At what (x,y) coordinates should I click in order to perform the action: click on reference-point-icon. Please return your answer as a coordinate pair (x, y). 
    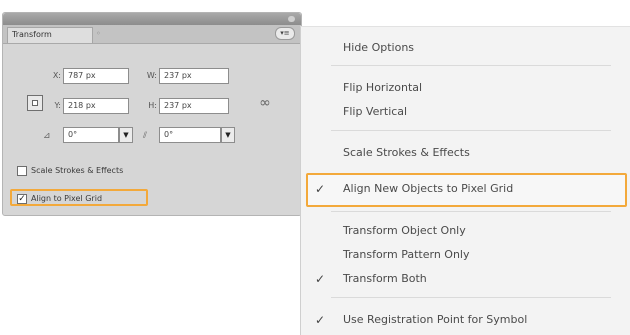
    Looking at the image, I should click on (35, 103).